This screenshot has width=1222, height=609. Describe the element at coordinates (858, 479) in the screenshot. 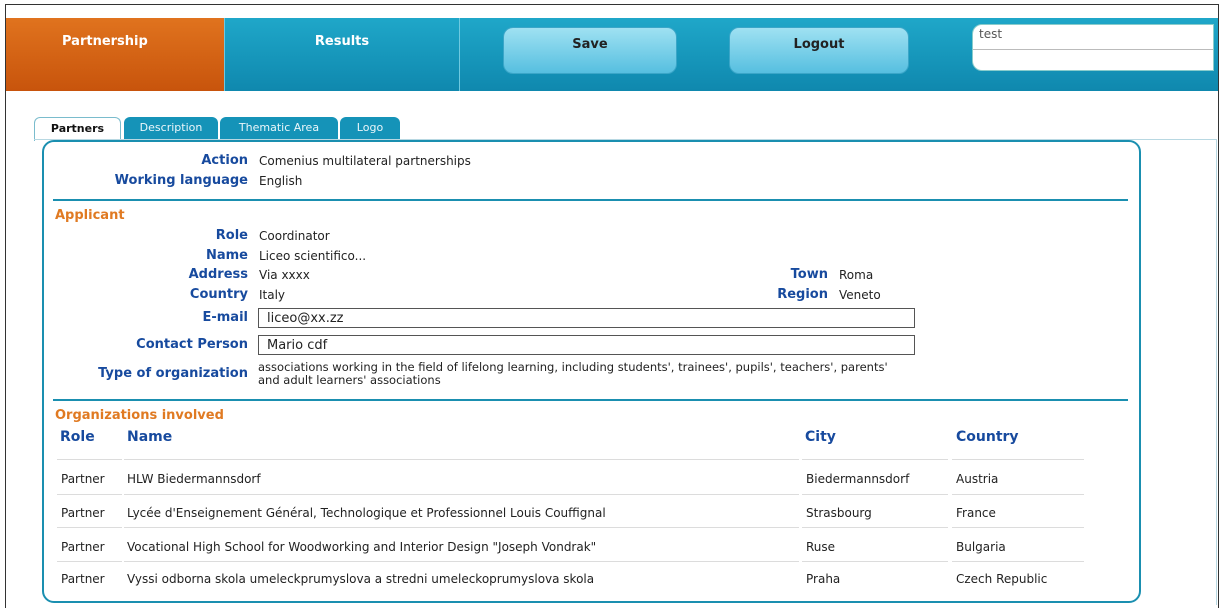

I see `table-row-1-city: Biedermannsdorf` at that location.